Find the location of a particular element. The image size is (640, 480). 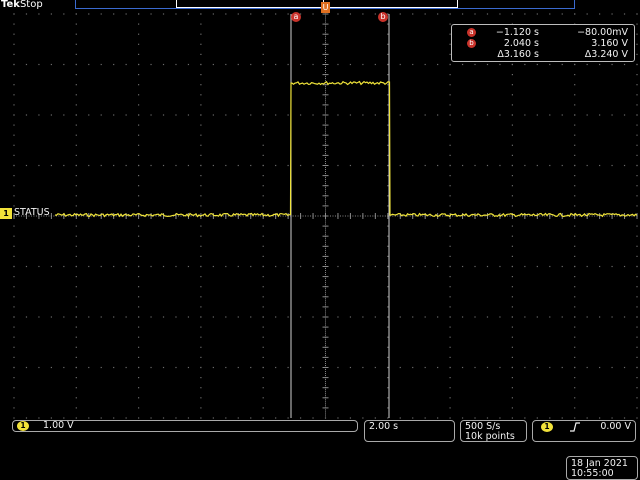

brand-logo: Tek is located at coordinates (10, 5).